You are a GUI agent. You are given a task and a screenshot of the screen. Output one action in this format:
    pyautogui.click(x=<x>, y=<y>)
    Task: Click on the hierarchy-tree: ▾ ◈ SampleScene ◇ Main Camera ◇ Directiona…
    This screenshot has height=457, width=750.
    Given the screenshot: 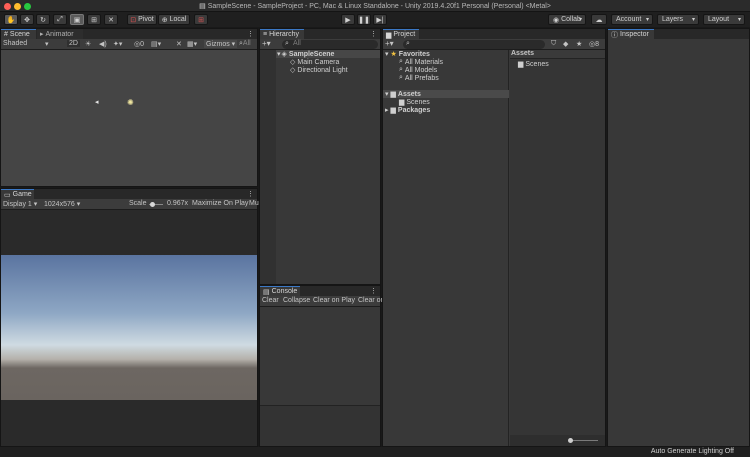 What is the action you would take?
    pyautogui.click(x=320, y=167)
    